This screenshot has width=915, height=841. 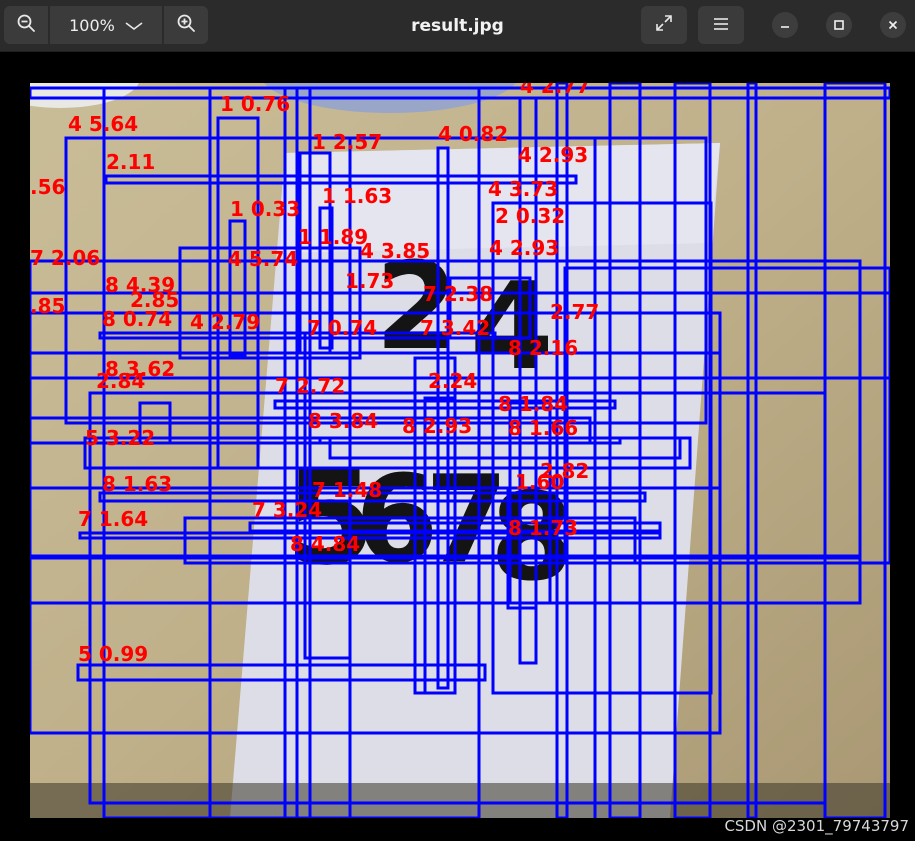 What do you see at coordinates (137, 319) in the screenshot?
I see `detection-label: 8 0.74` at bounding box center [137, 319].